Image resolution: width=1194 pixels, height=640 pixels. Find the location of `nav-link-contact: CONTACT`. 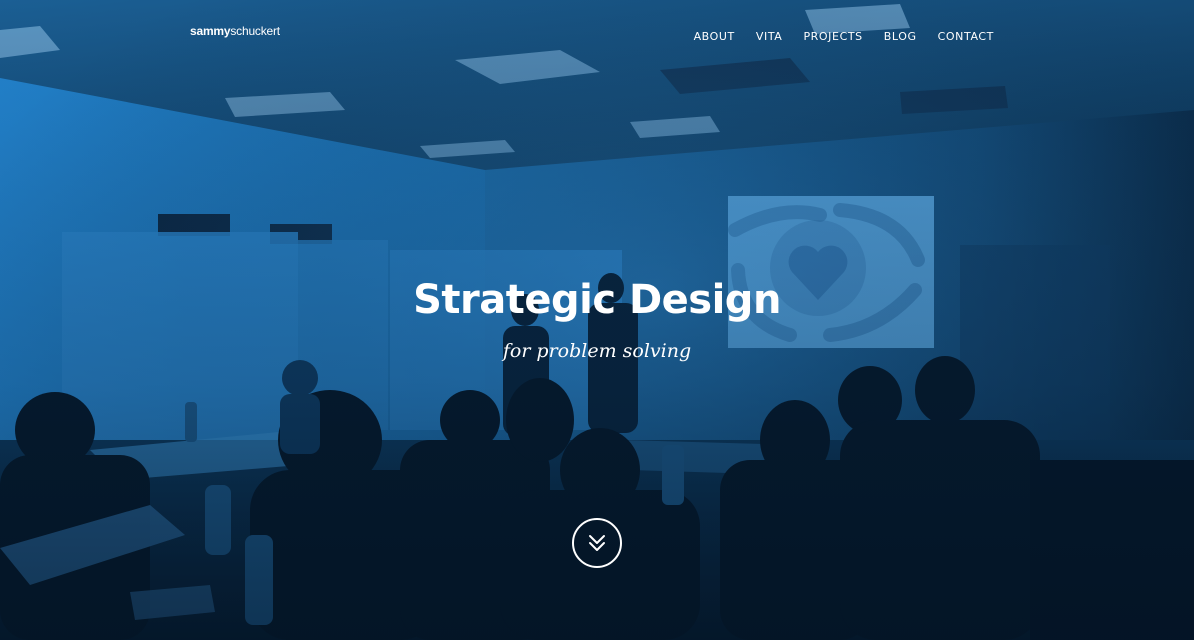

nav-link-contact: CONTACT is located at coordinates (966, 36).